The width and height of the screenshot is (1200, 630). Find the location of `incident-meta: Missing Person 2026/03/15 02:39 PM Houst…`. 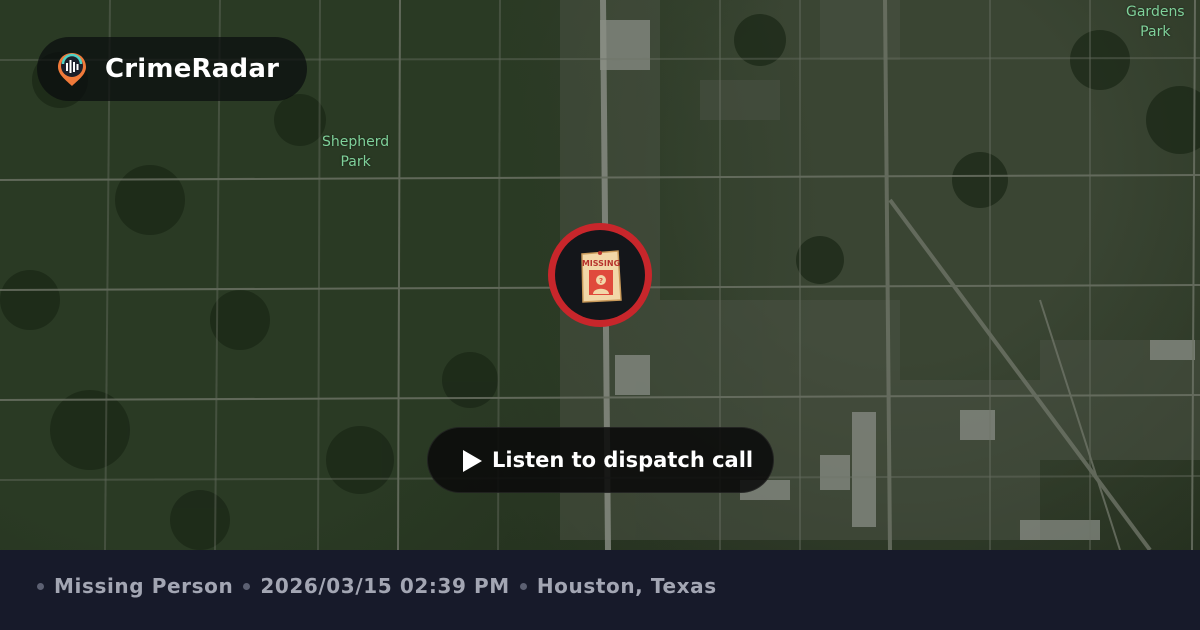

incident-meta: Missing Person 2026/03/15 02:39 PM Houst… is located at coordinates (377, 586).